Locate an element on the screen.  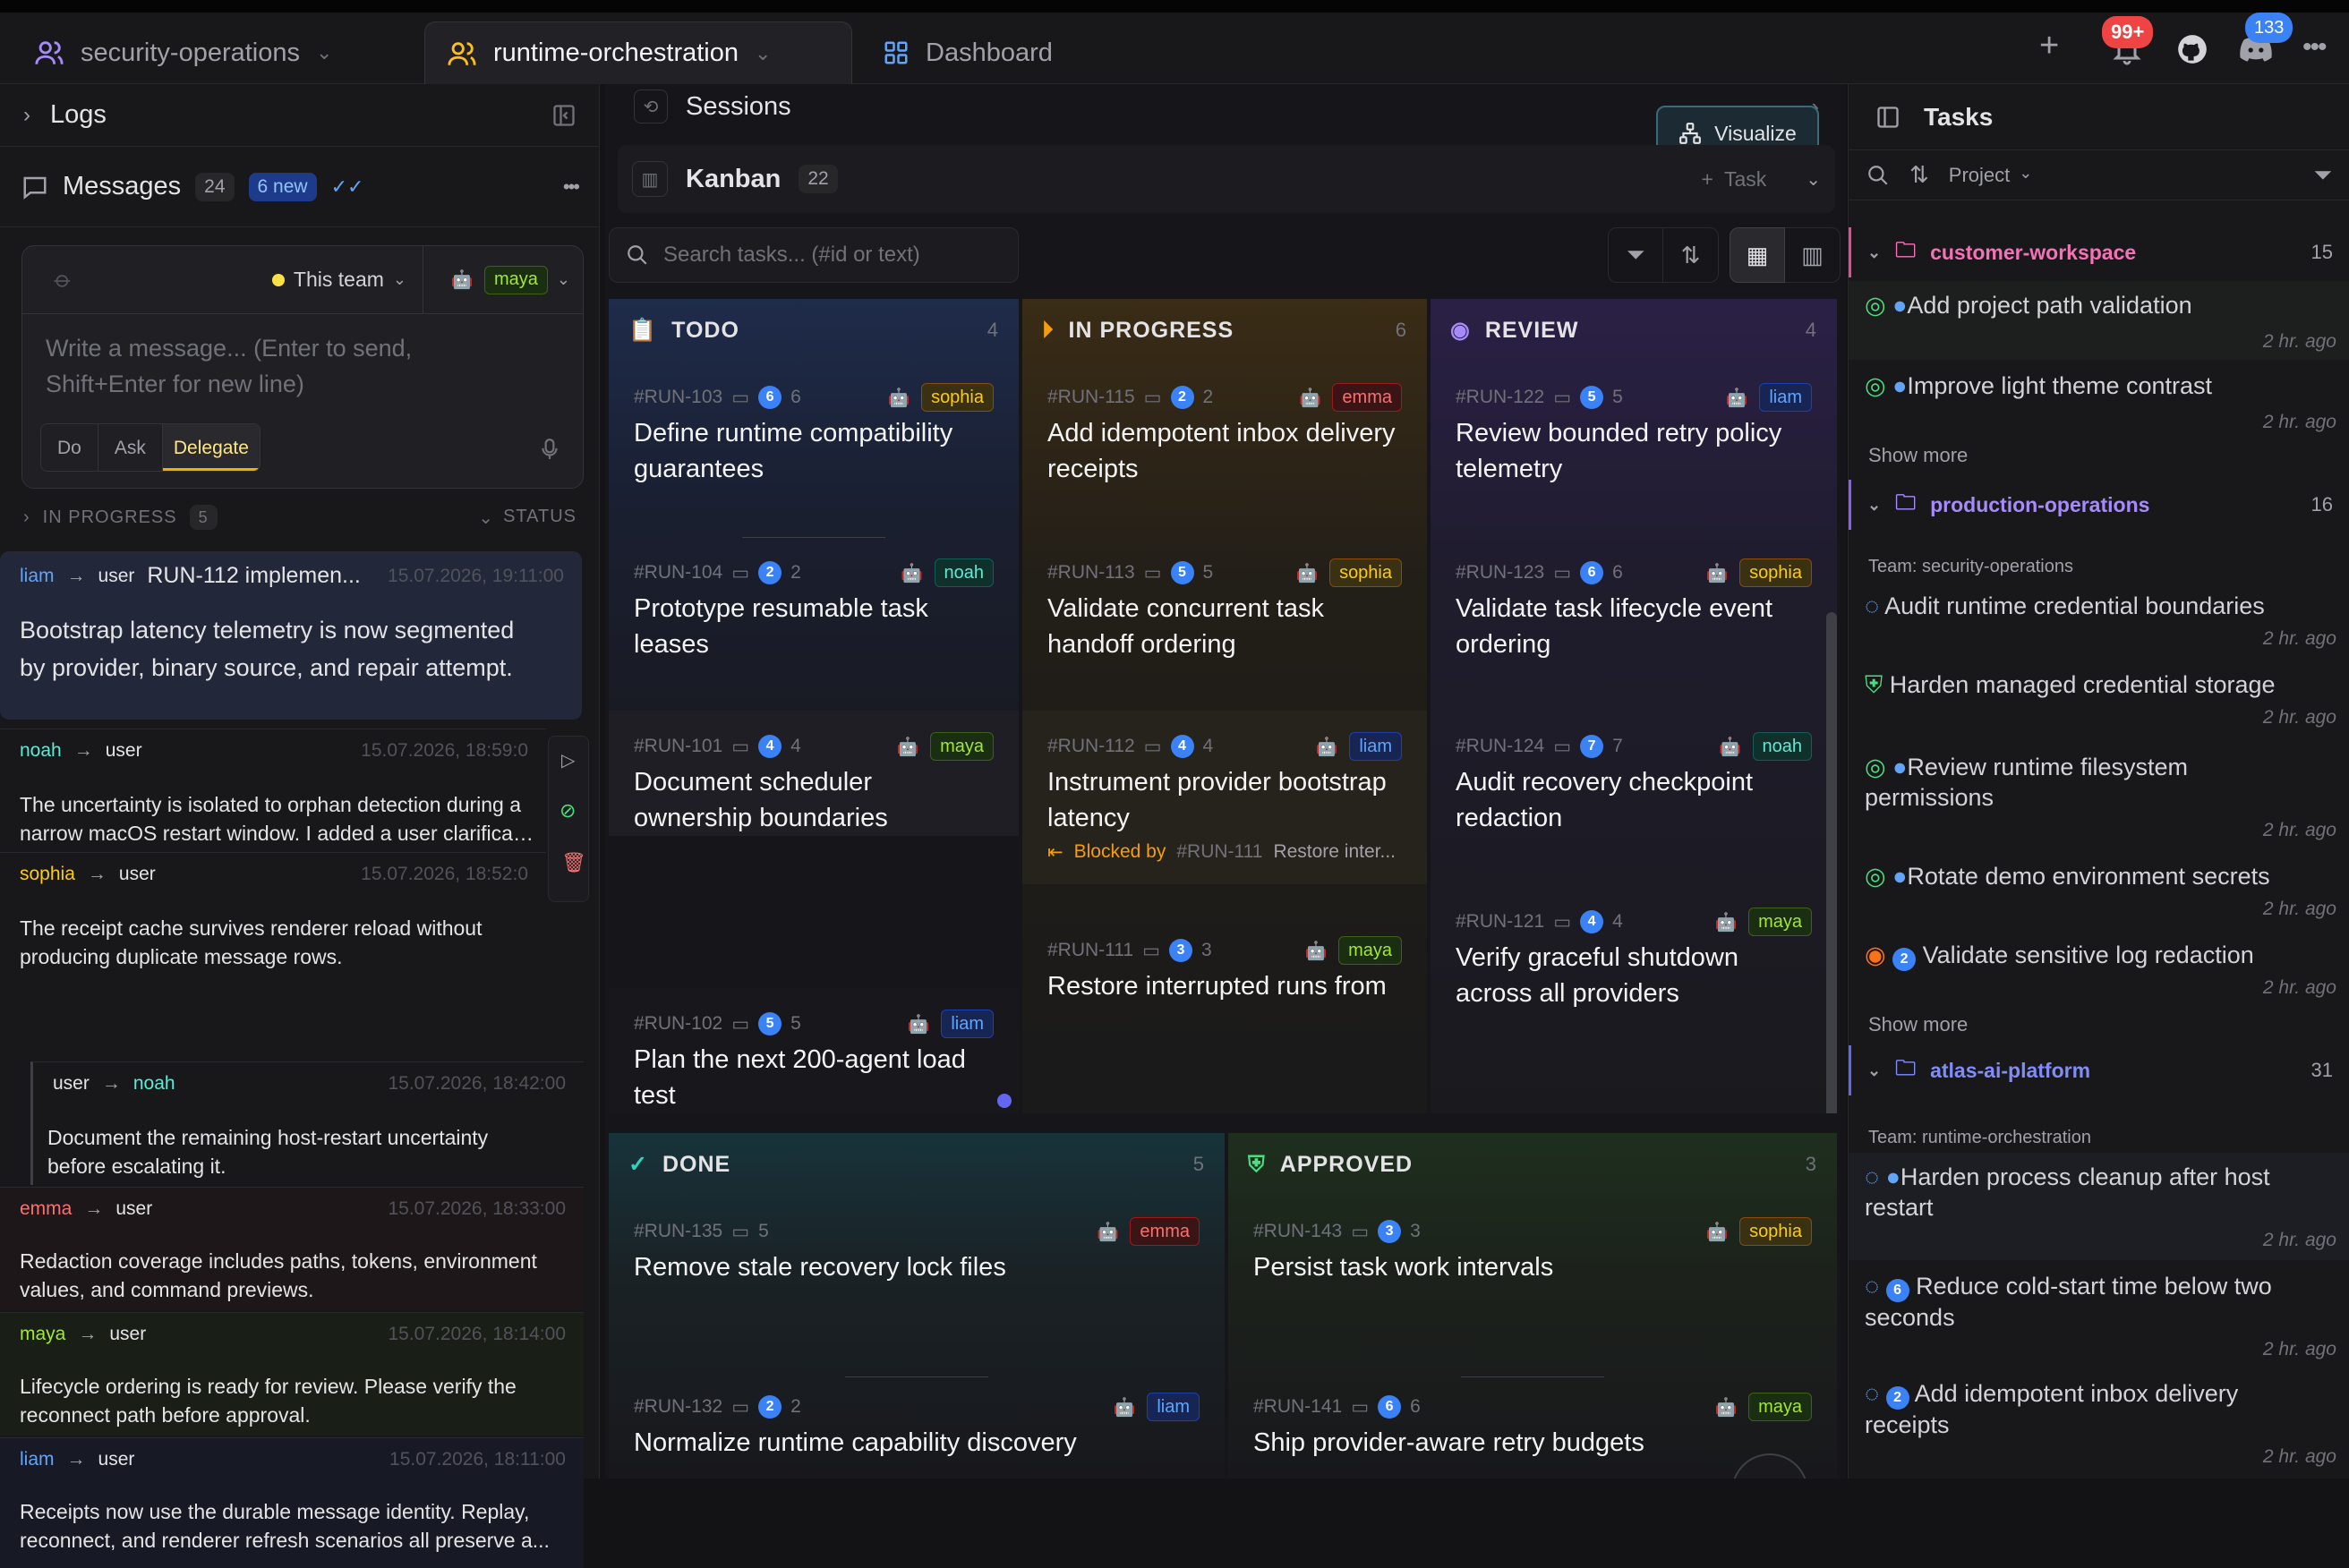
timestamp: 2 hr. ago is located at coordinates (2299, 830).